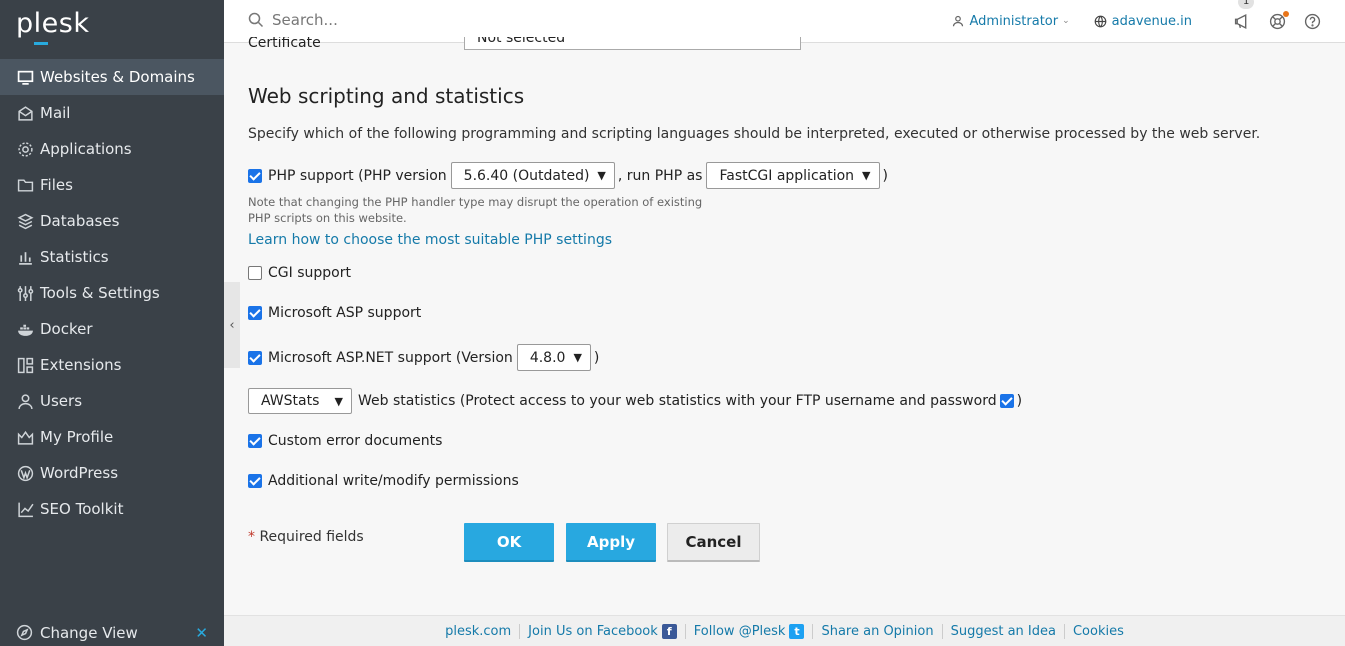 This screenshot has height=646, width=1345. I want to click on help-button, so click(1312, 21).